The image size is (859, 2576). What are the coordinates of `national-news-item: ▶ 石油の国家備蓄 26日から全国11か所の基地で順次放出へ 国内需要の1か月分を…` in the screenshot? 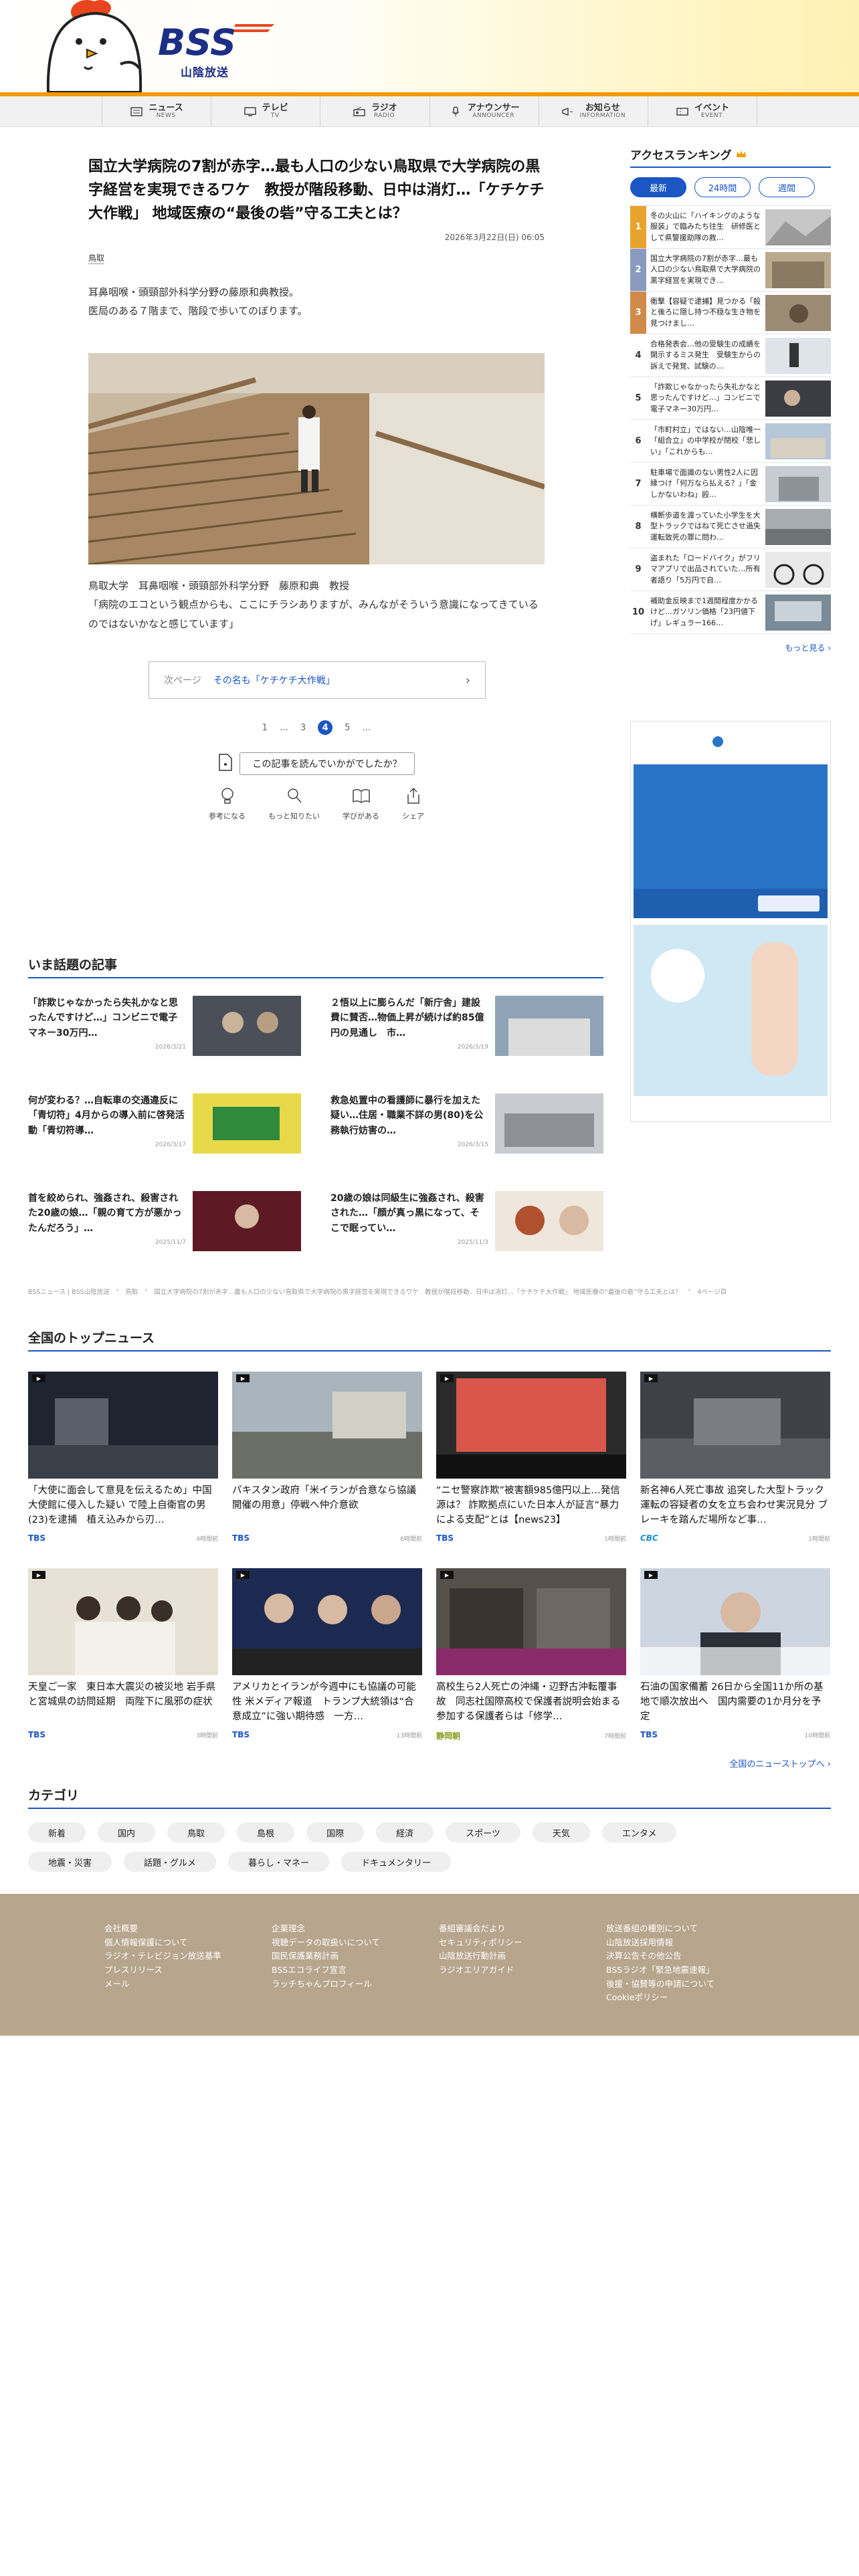 It's located at (735, 1657).